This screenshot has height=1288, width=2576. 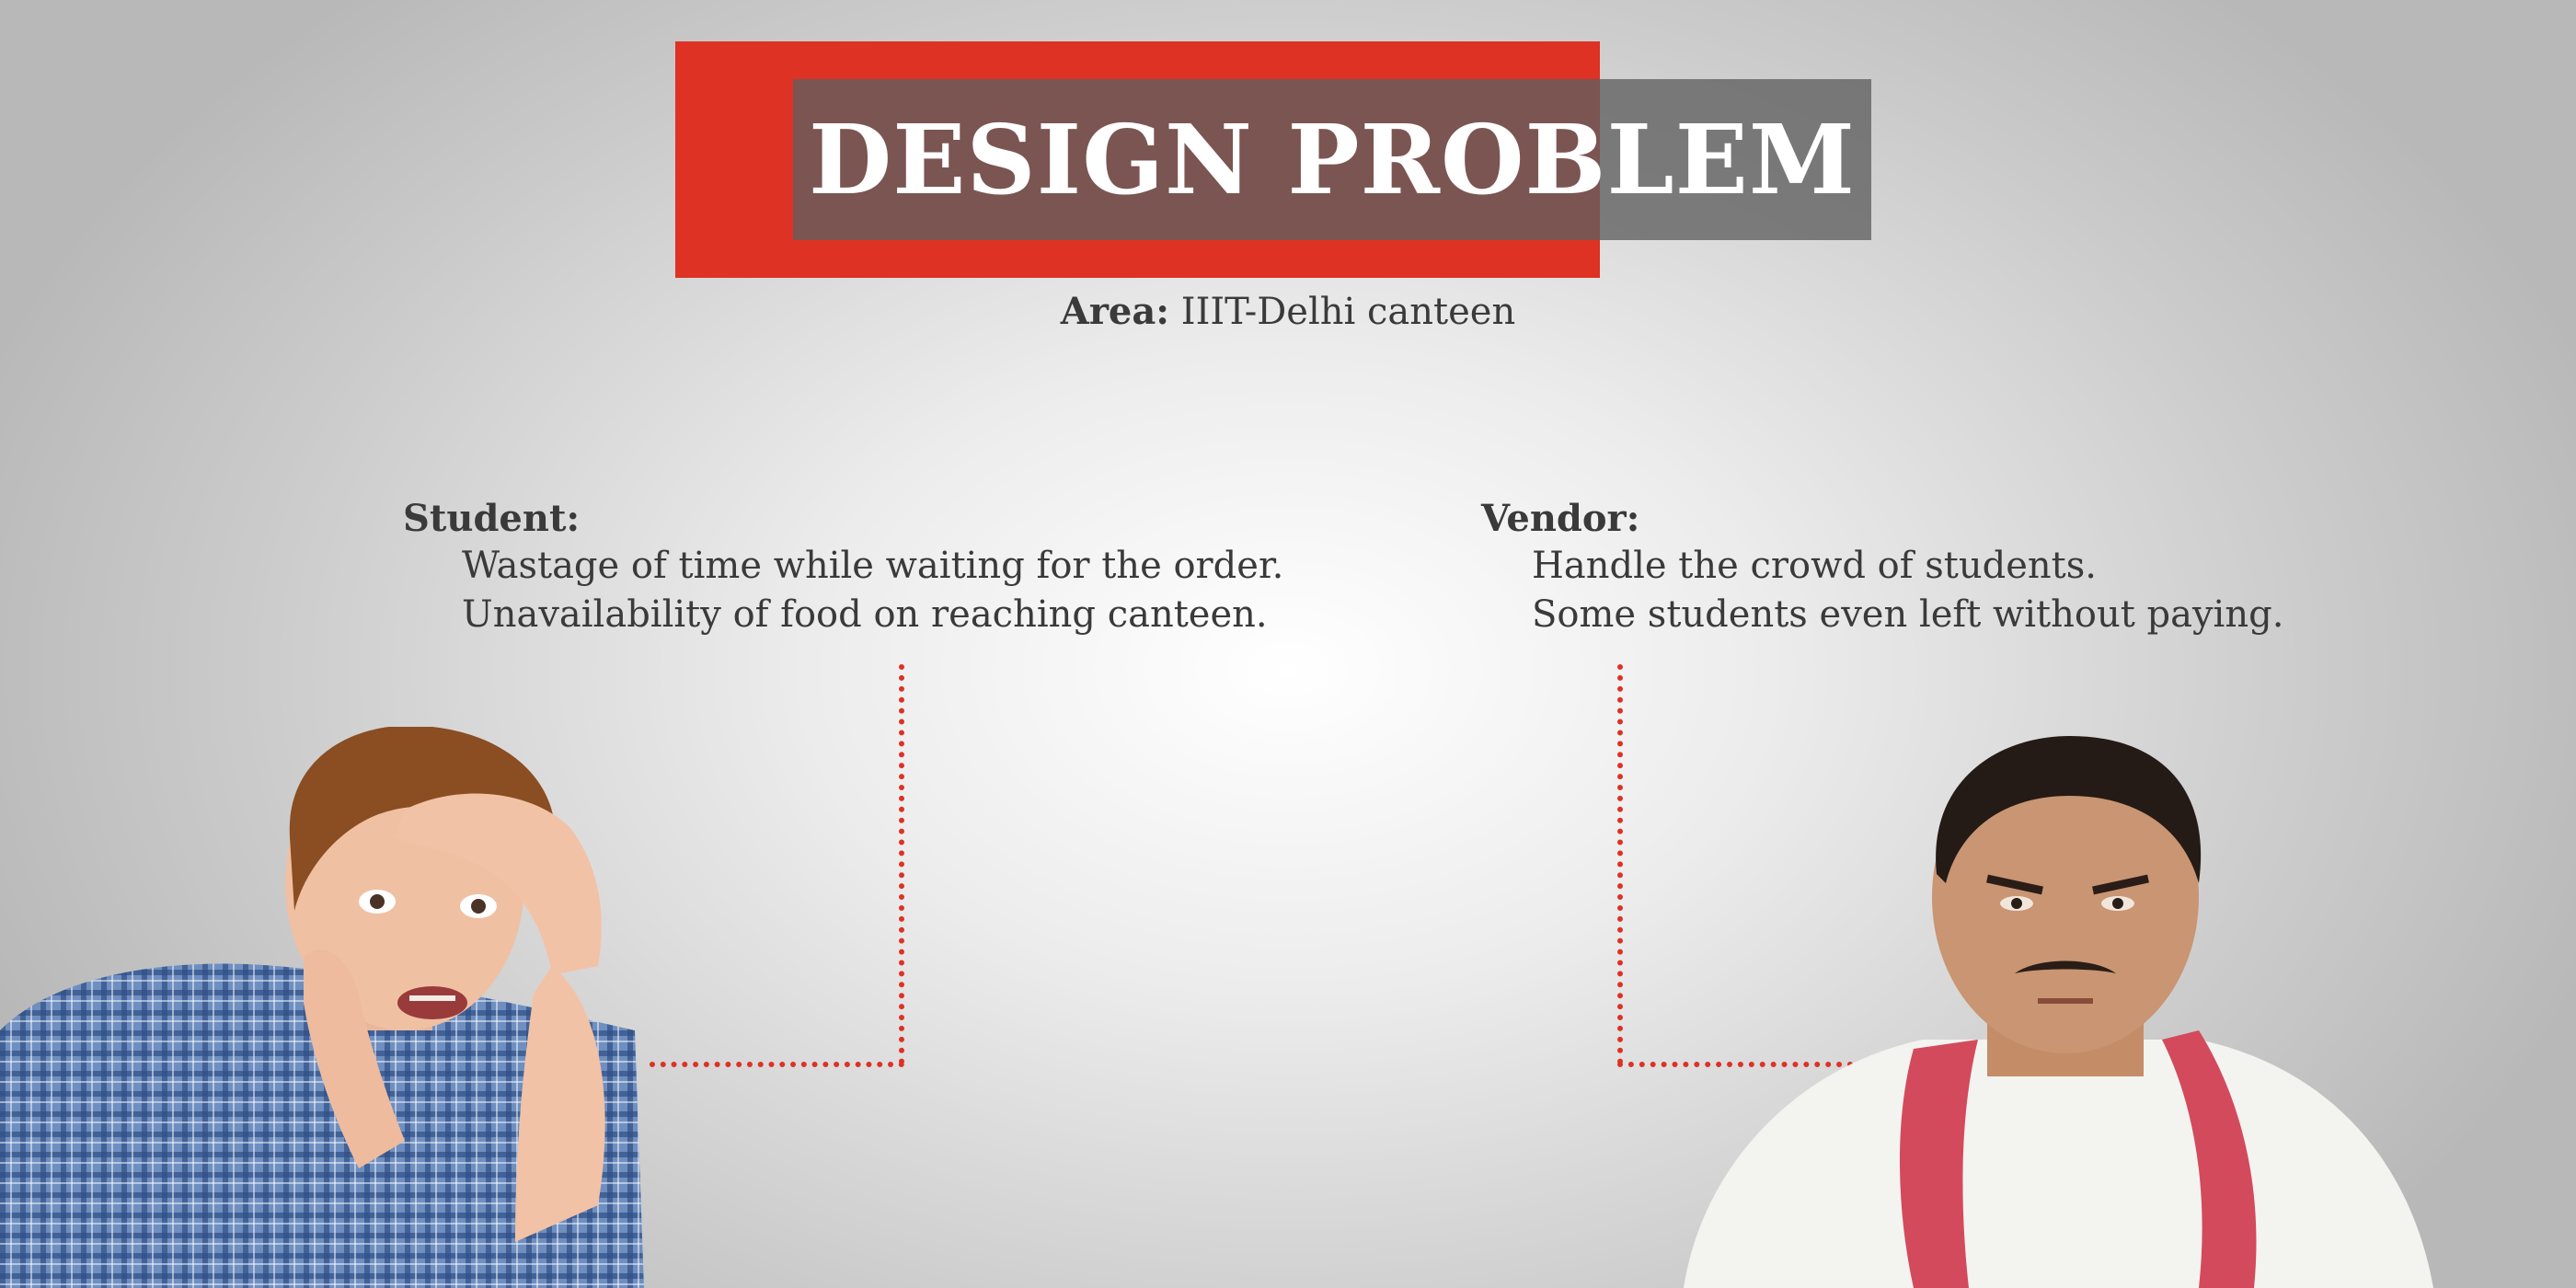 What do you see at coordinates (1348, 312) in the screenshot?
I see `area-value: IIIT-Delhi canteen` at bounding box center [1348, 312].